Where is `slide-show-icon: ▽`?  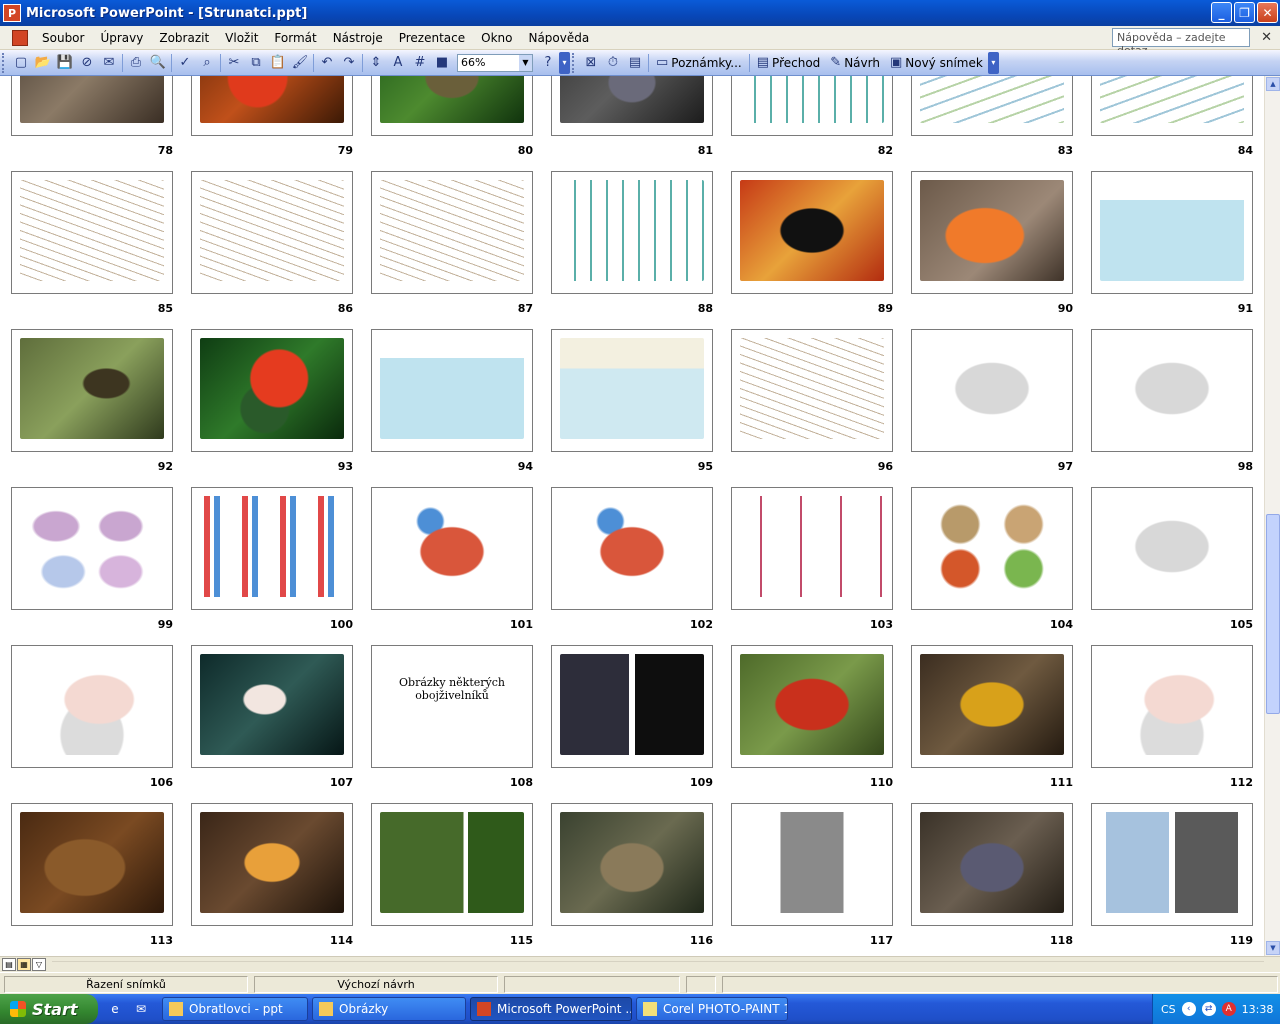 slide-show-icon: ▽ is located at coordinates (39, 964).